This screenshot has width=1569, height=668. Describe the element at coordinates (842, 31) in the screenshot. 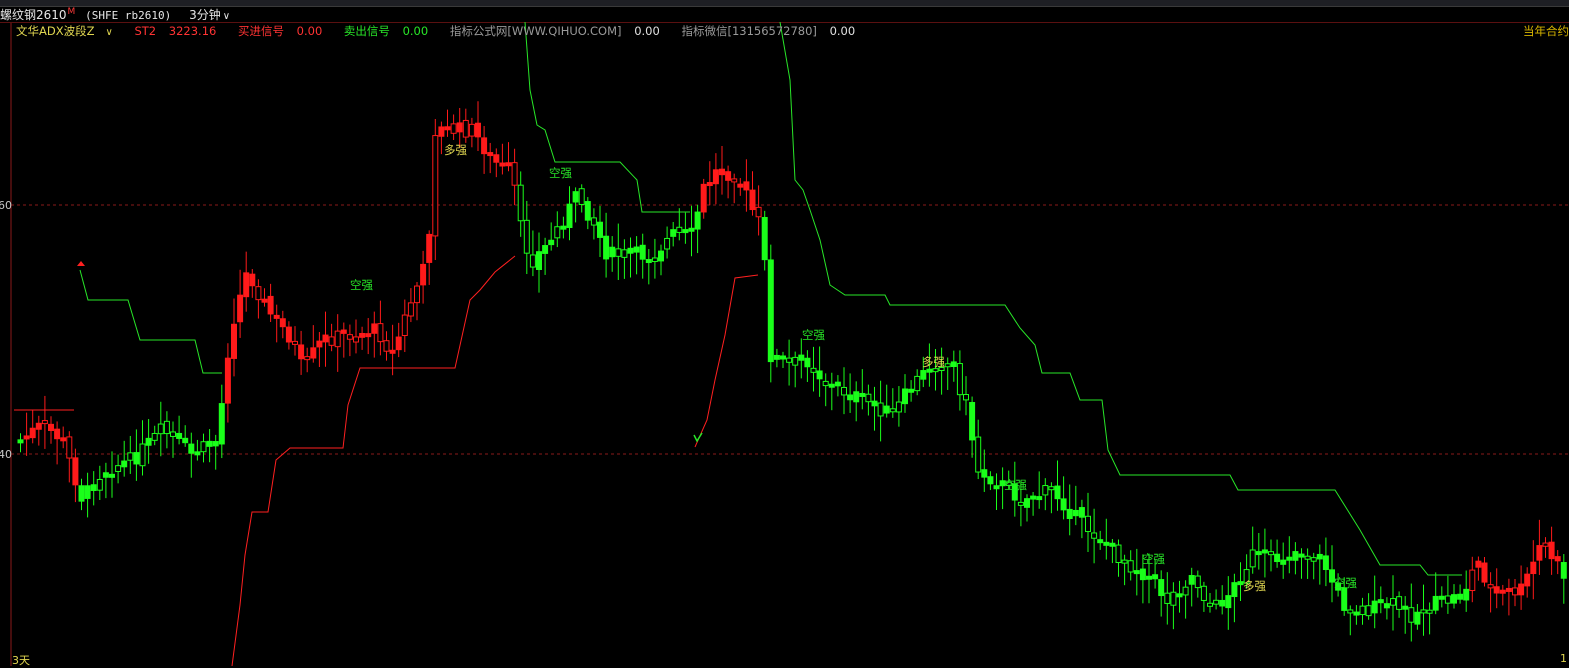

I see `wechat-value: 0.00` at that location.